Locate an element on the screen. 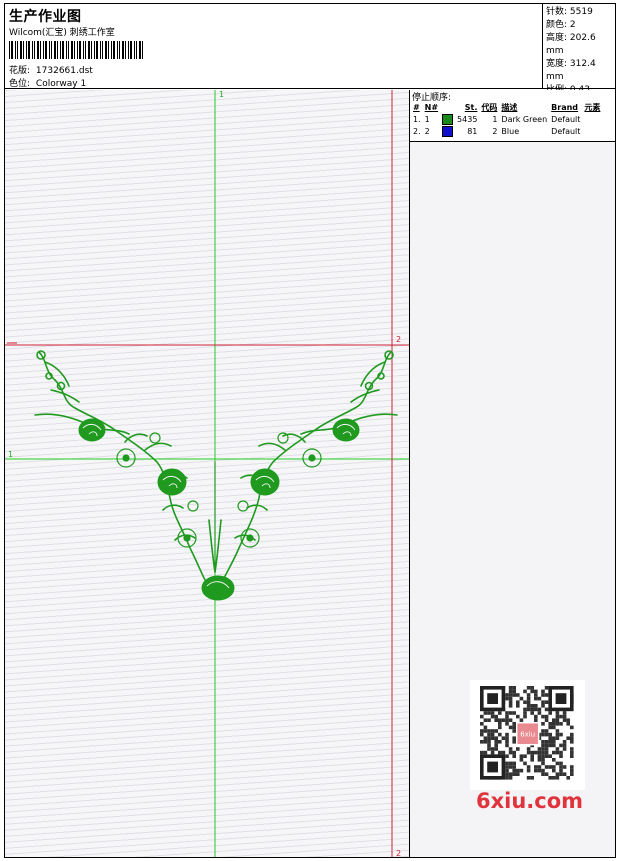  rose-motifs is located at coordinates (219, 509).